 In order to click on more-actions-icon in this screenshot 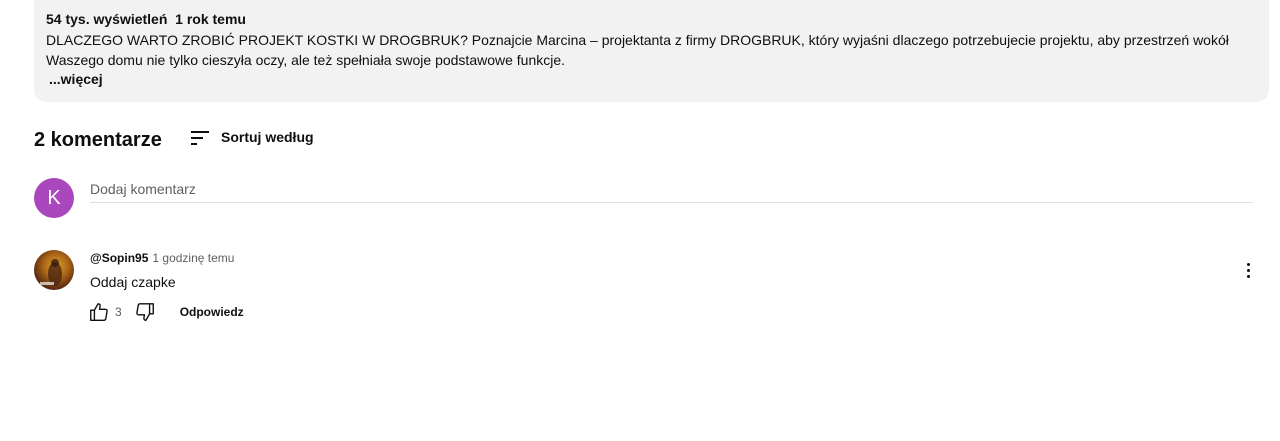, I will do `click(1248, 270)`.